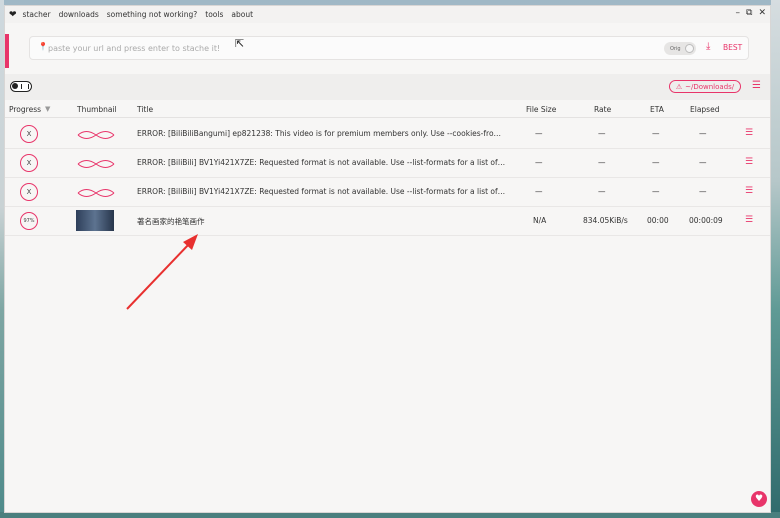  What do you see at coordinates (162, 272) in the screenshot?
I see `annotation-arrow-icon` at bounding box center [162, 272].